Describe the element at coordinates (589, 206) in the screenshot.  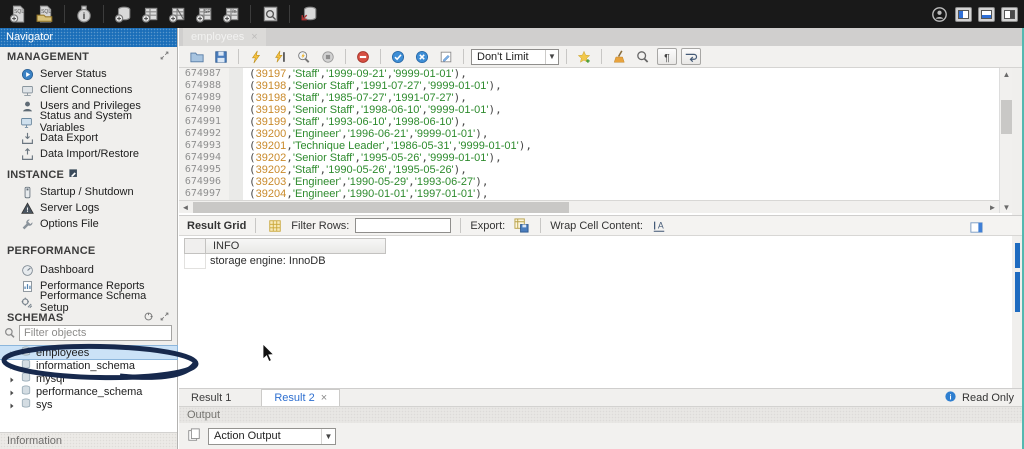
I see `horizontal-scrollbar: ◄ ►` at that location.